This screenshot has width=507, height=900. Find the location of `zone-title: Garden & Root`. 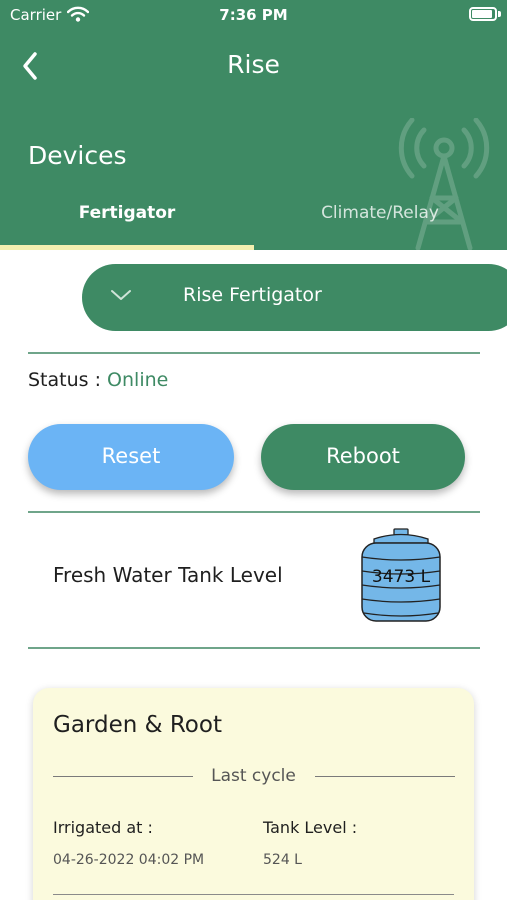

zone-title: Garden & Root is located at coordinates (137, 725).